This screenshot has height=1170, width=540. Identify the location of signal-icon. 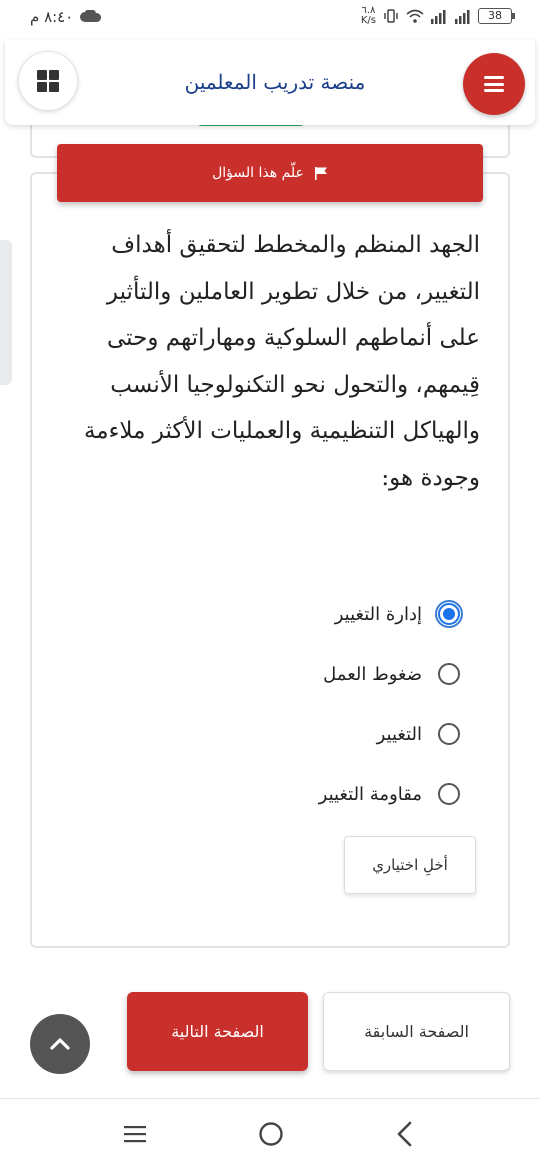
(438, 17).